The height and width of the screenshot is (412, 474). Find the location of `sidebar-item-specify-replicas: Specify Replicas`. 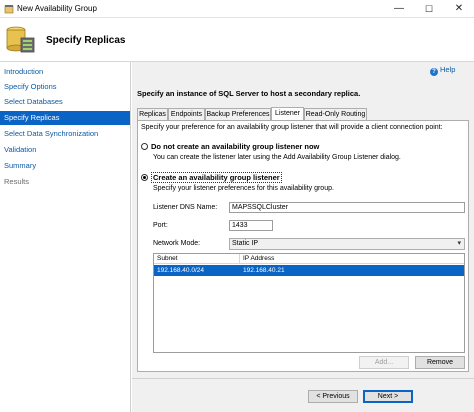

sidebar-item-specify-replicas: Specify Replicas is located at coordinates (65, 118).